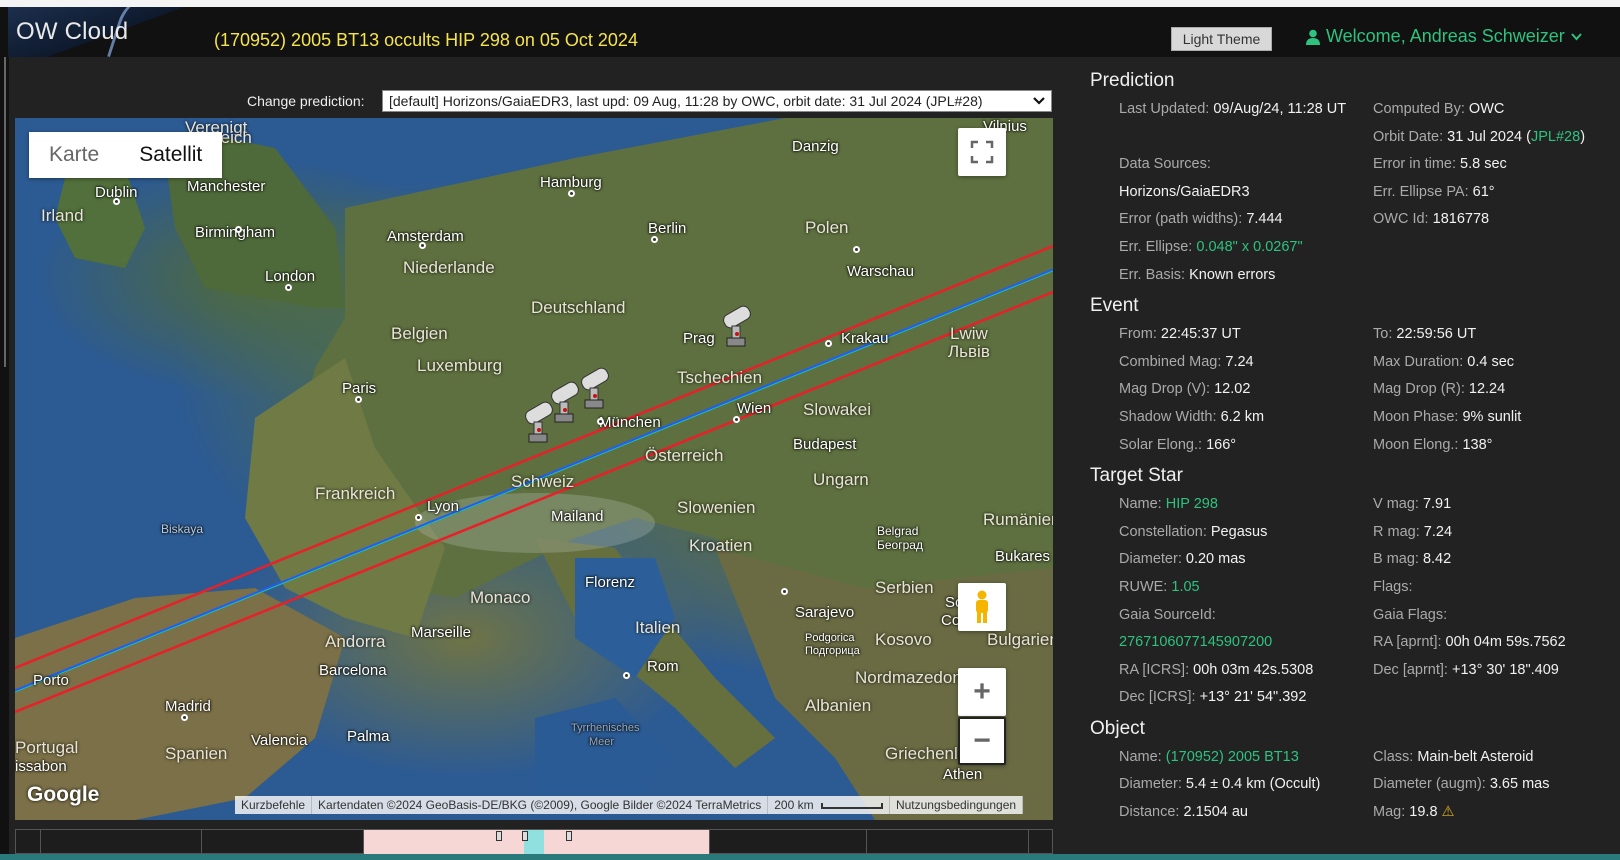  What do you see at coordinates (610, 582) in the screenshot?
I see `map-label: Florenz` at bounding box center [610, 582].